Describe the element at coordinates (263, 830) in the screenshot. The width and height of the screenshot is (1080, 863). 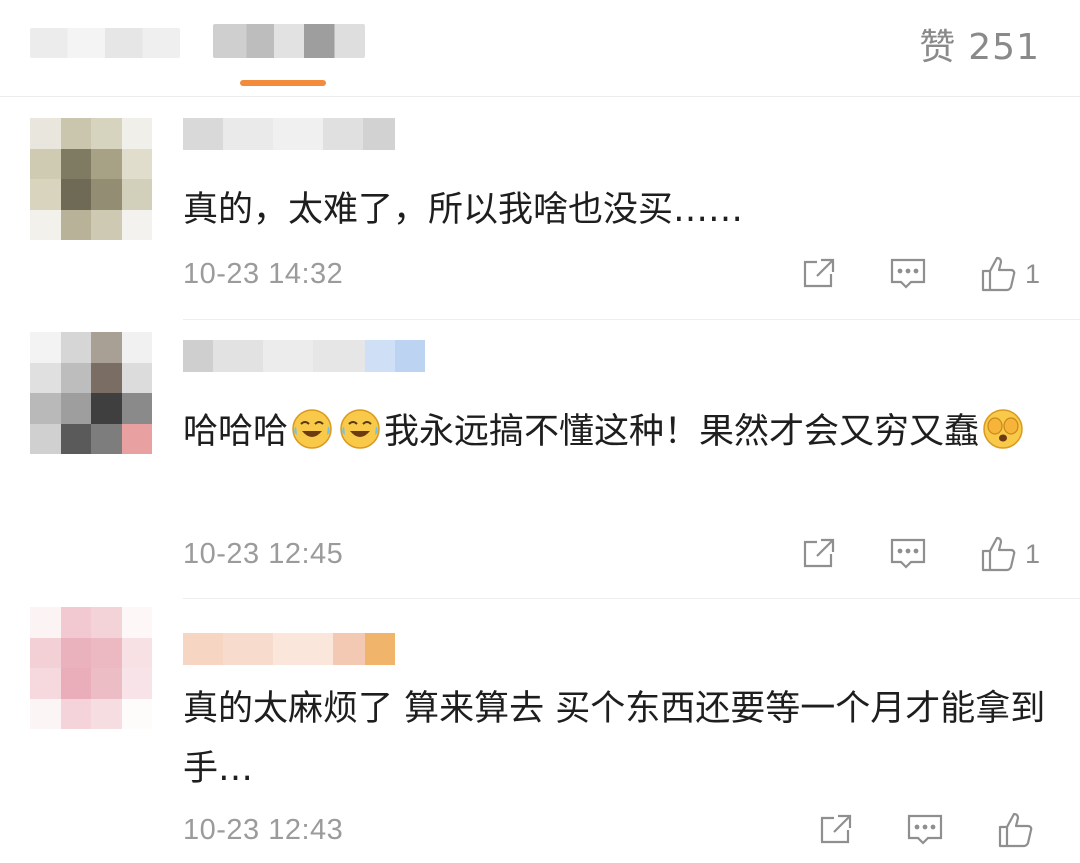
I see `comment-time: 10-23 12:43` at that location.